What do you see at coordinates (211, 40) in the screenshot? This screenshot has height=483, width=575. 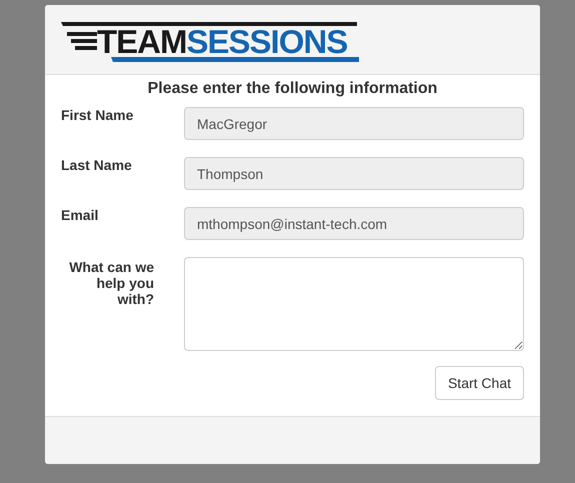 I see `logo: TEAMSESSIONS` at bounding box center [211, 40].